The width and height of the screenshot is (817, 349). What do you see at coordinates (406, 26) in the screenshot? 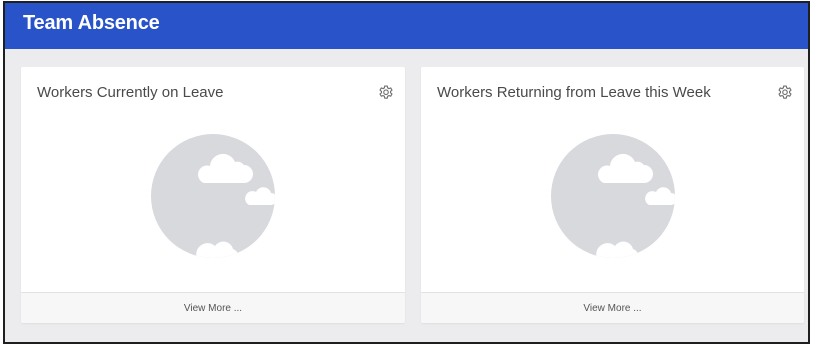
I see `panel-header: Team Absence` at bounding box center [406, 26].